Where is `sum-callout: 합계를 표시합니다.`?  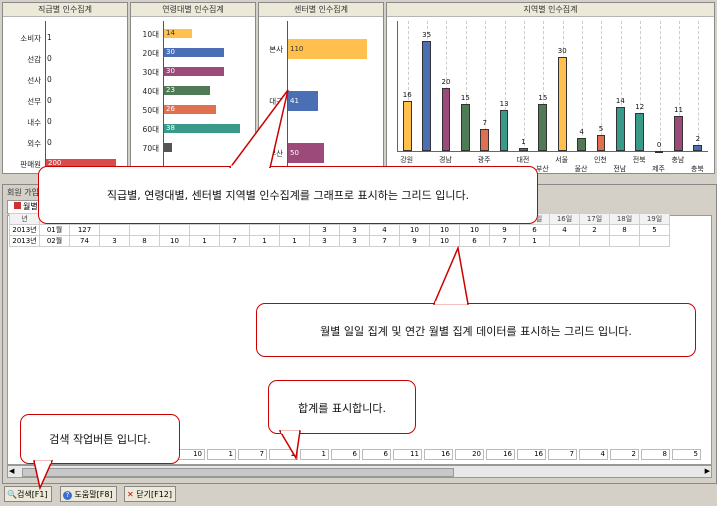
sum-callout: 합계를 표시합니다. is located at coordinates (342, 407).